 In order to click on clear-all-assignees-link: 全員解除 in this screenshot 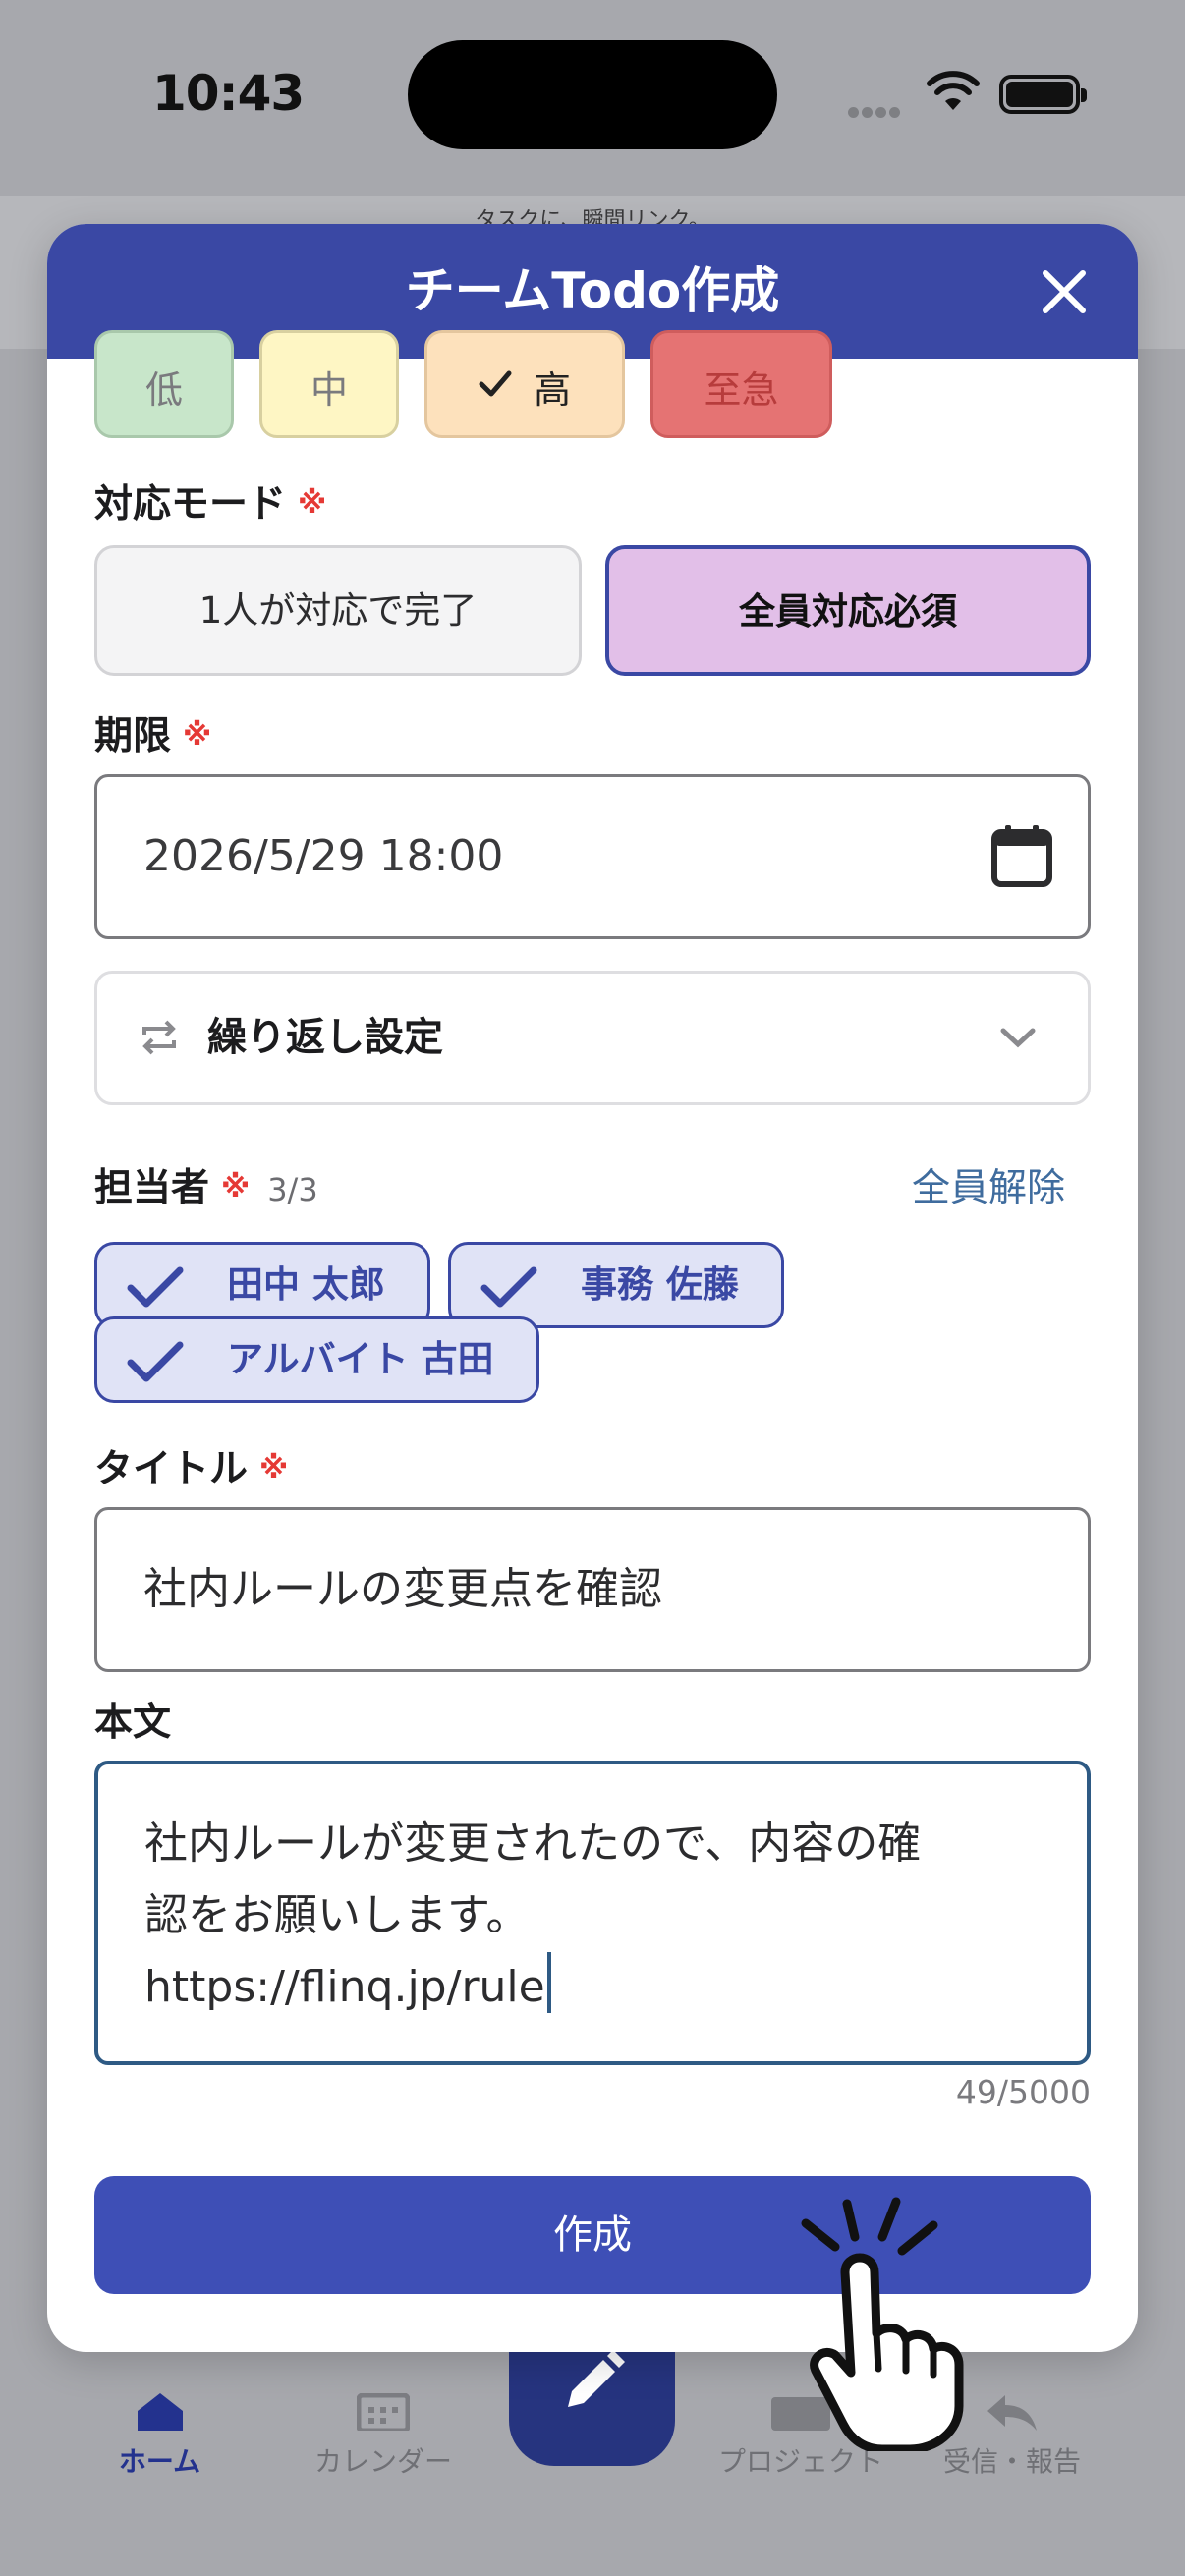, I will do `click(989, 1184)`.